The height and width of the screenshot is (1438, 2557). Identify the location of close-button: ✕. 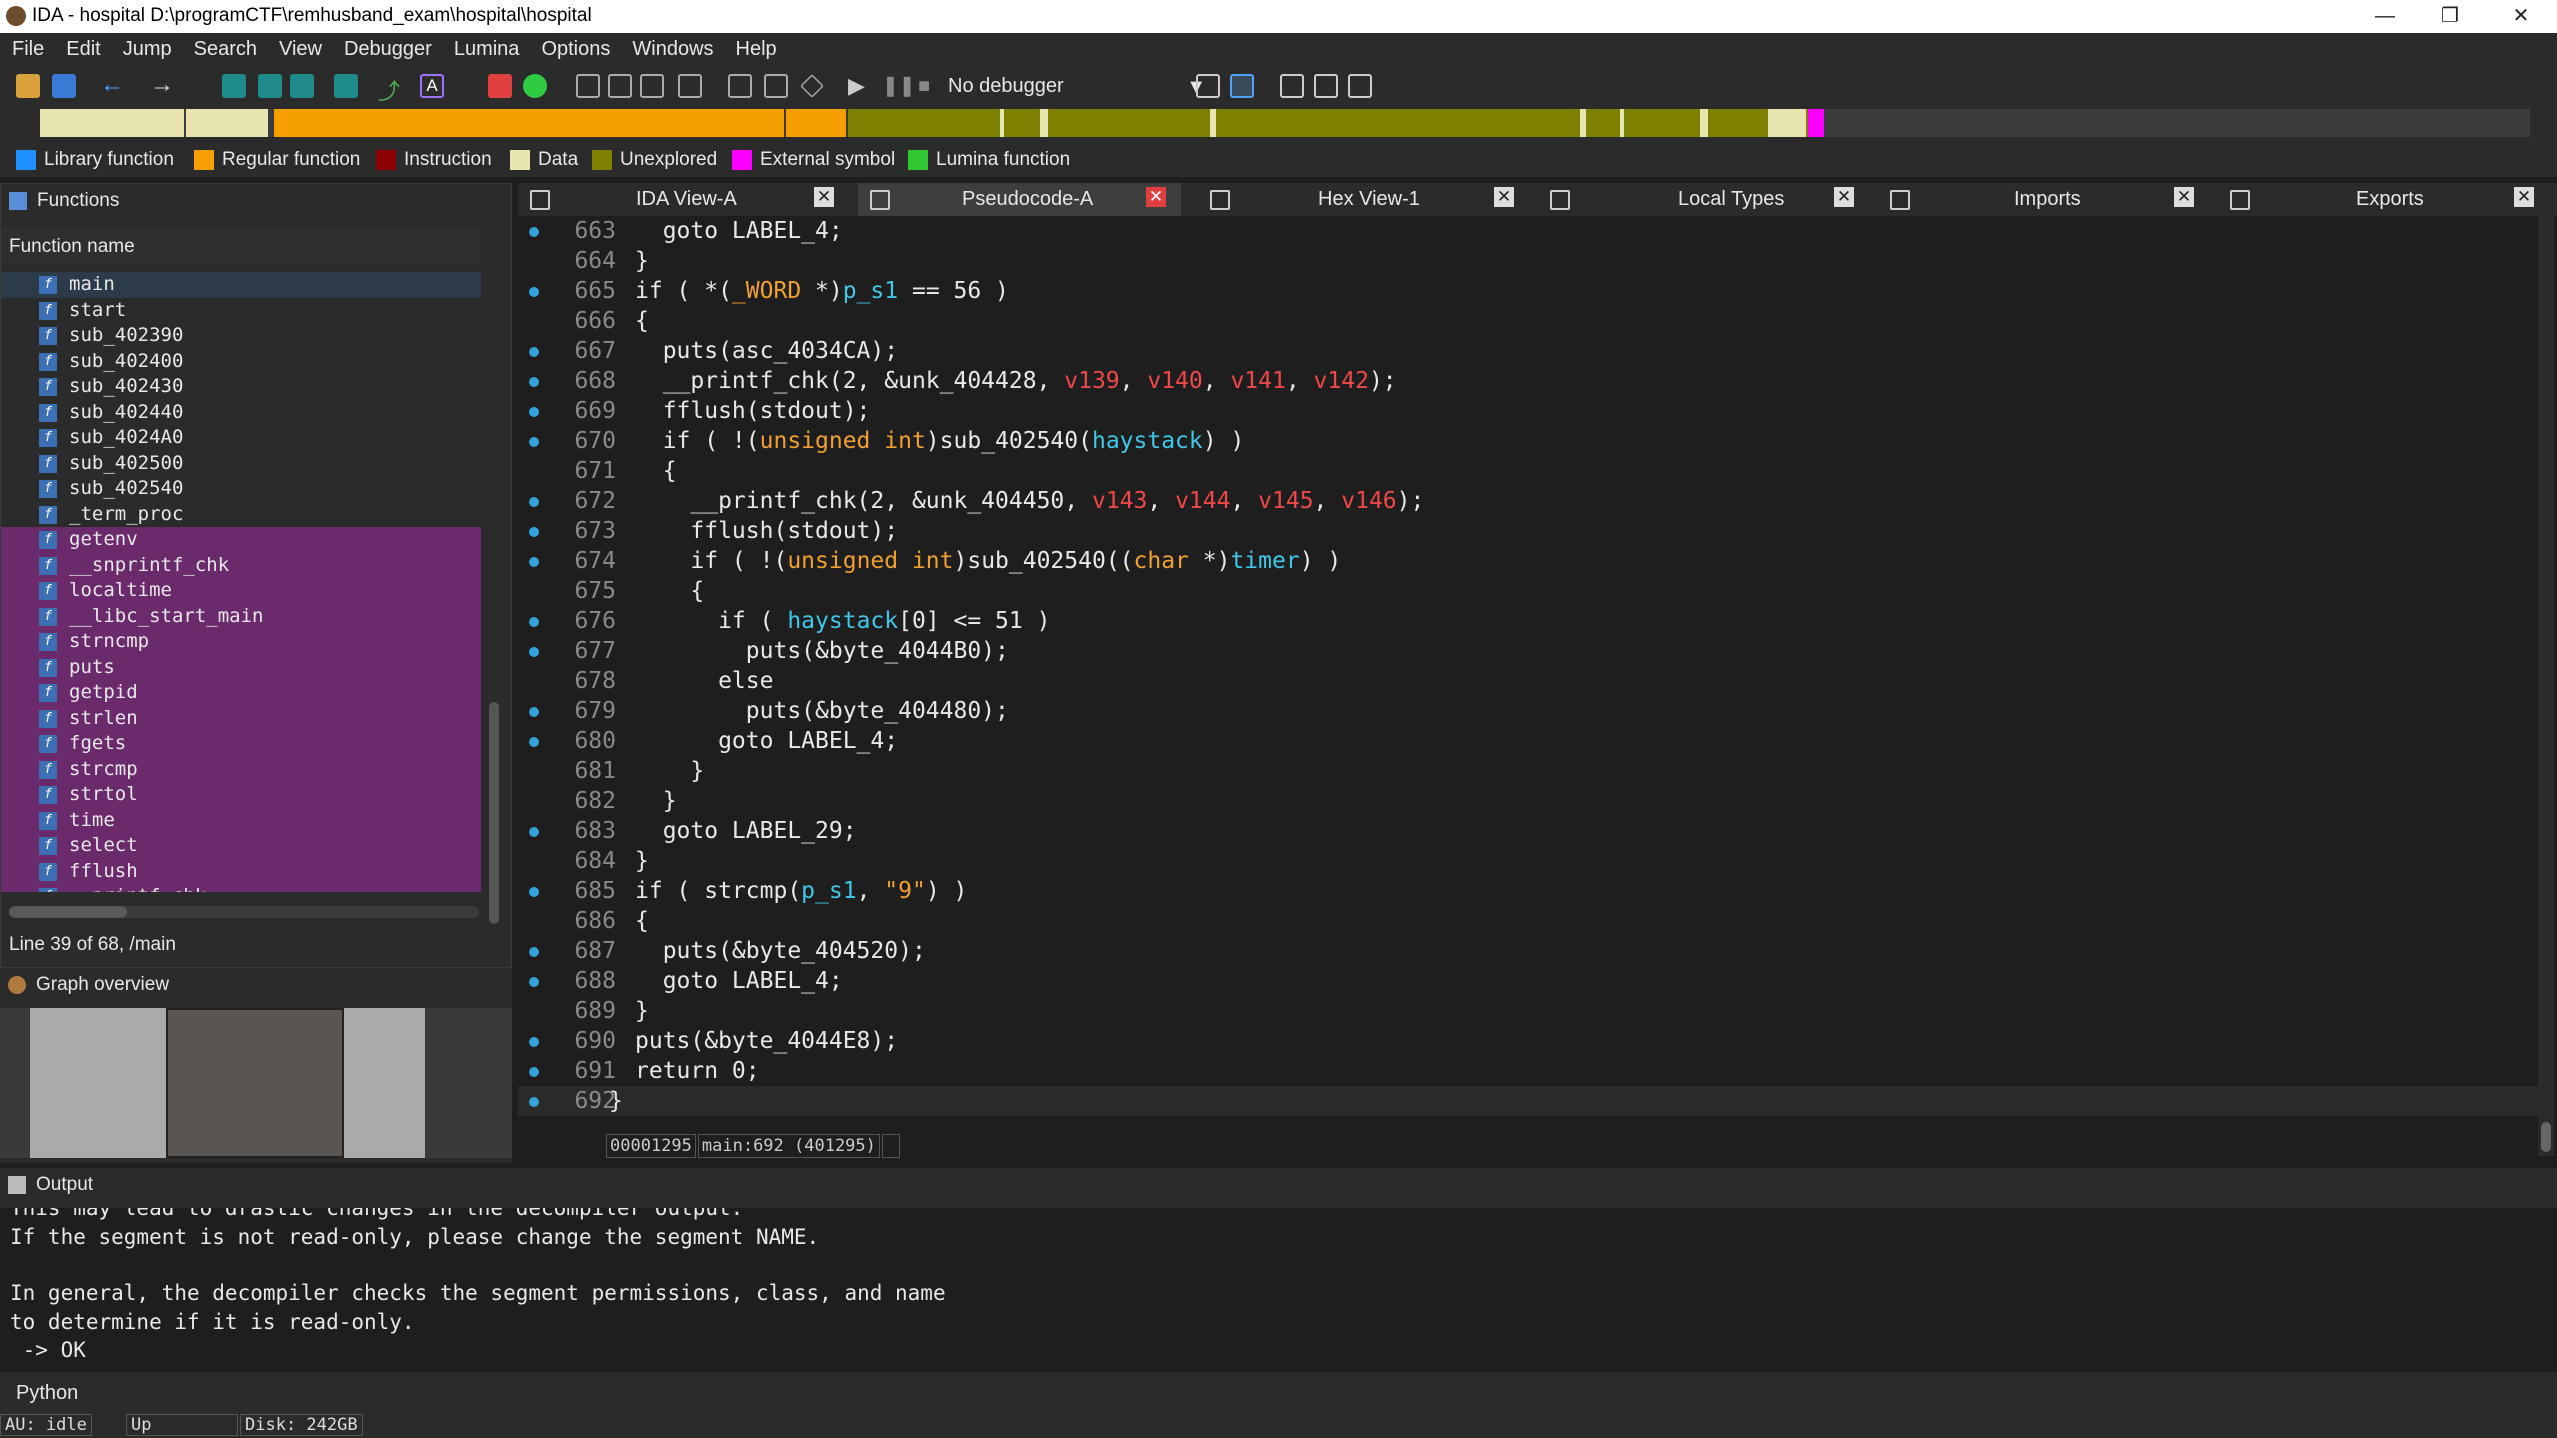
(2521, 16).